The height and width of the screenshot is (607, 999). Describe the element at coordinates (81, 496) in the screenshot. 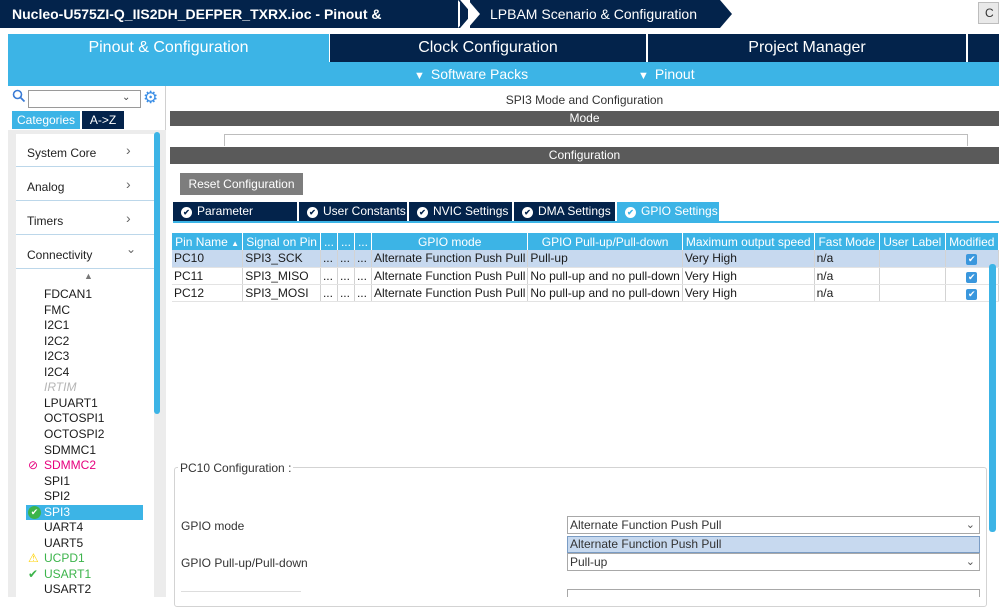

I see `peripheral-item-spi2: SPI2` at that location.